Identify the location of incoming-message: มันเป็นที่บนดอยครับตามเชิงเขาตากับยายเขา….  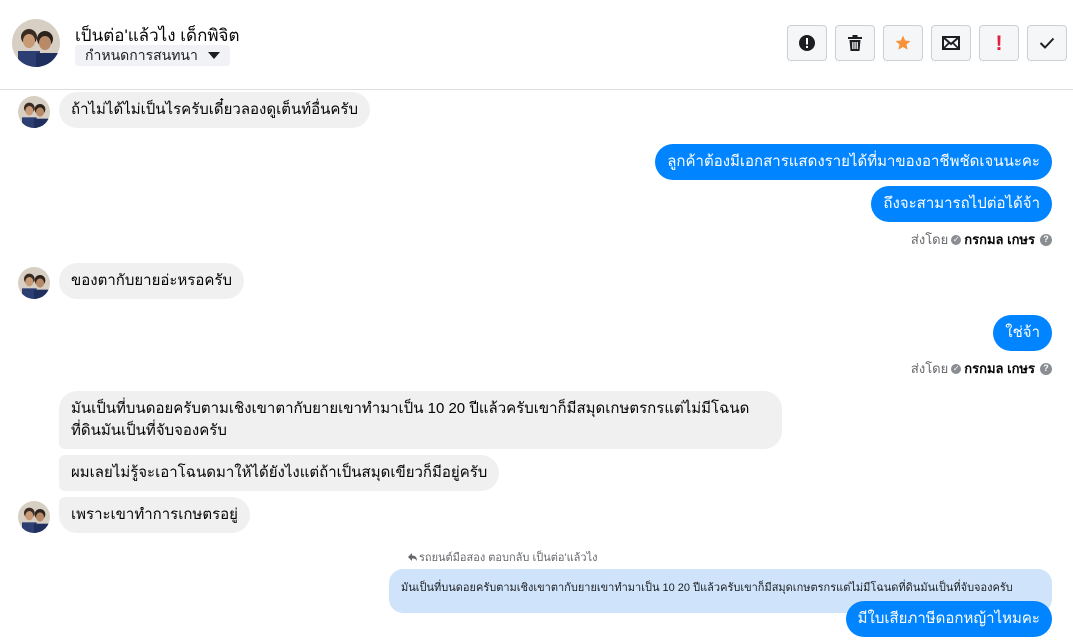
(420, 420).